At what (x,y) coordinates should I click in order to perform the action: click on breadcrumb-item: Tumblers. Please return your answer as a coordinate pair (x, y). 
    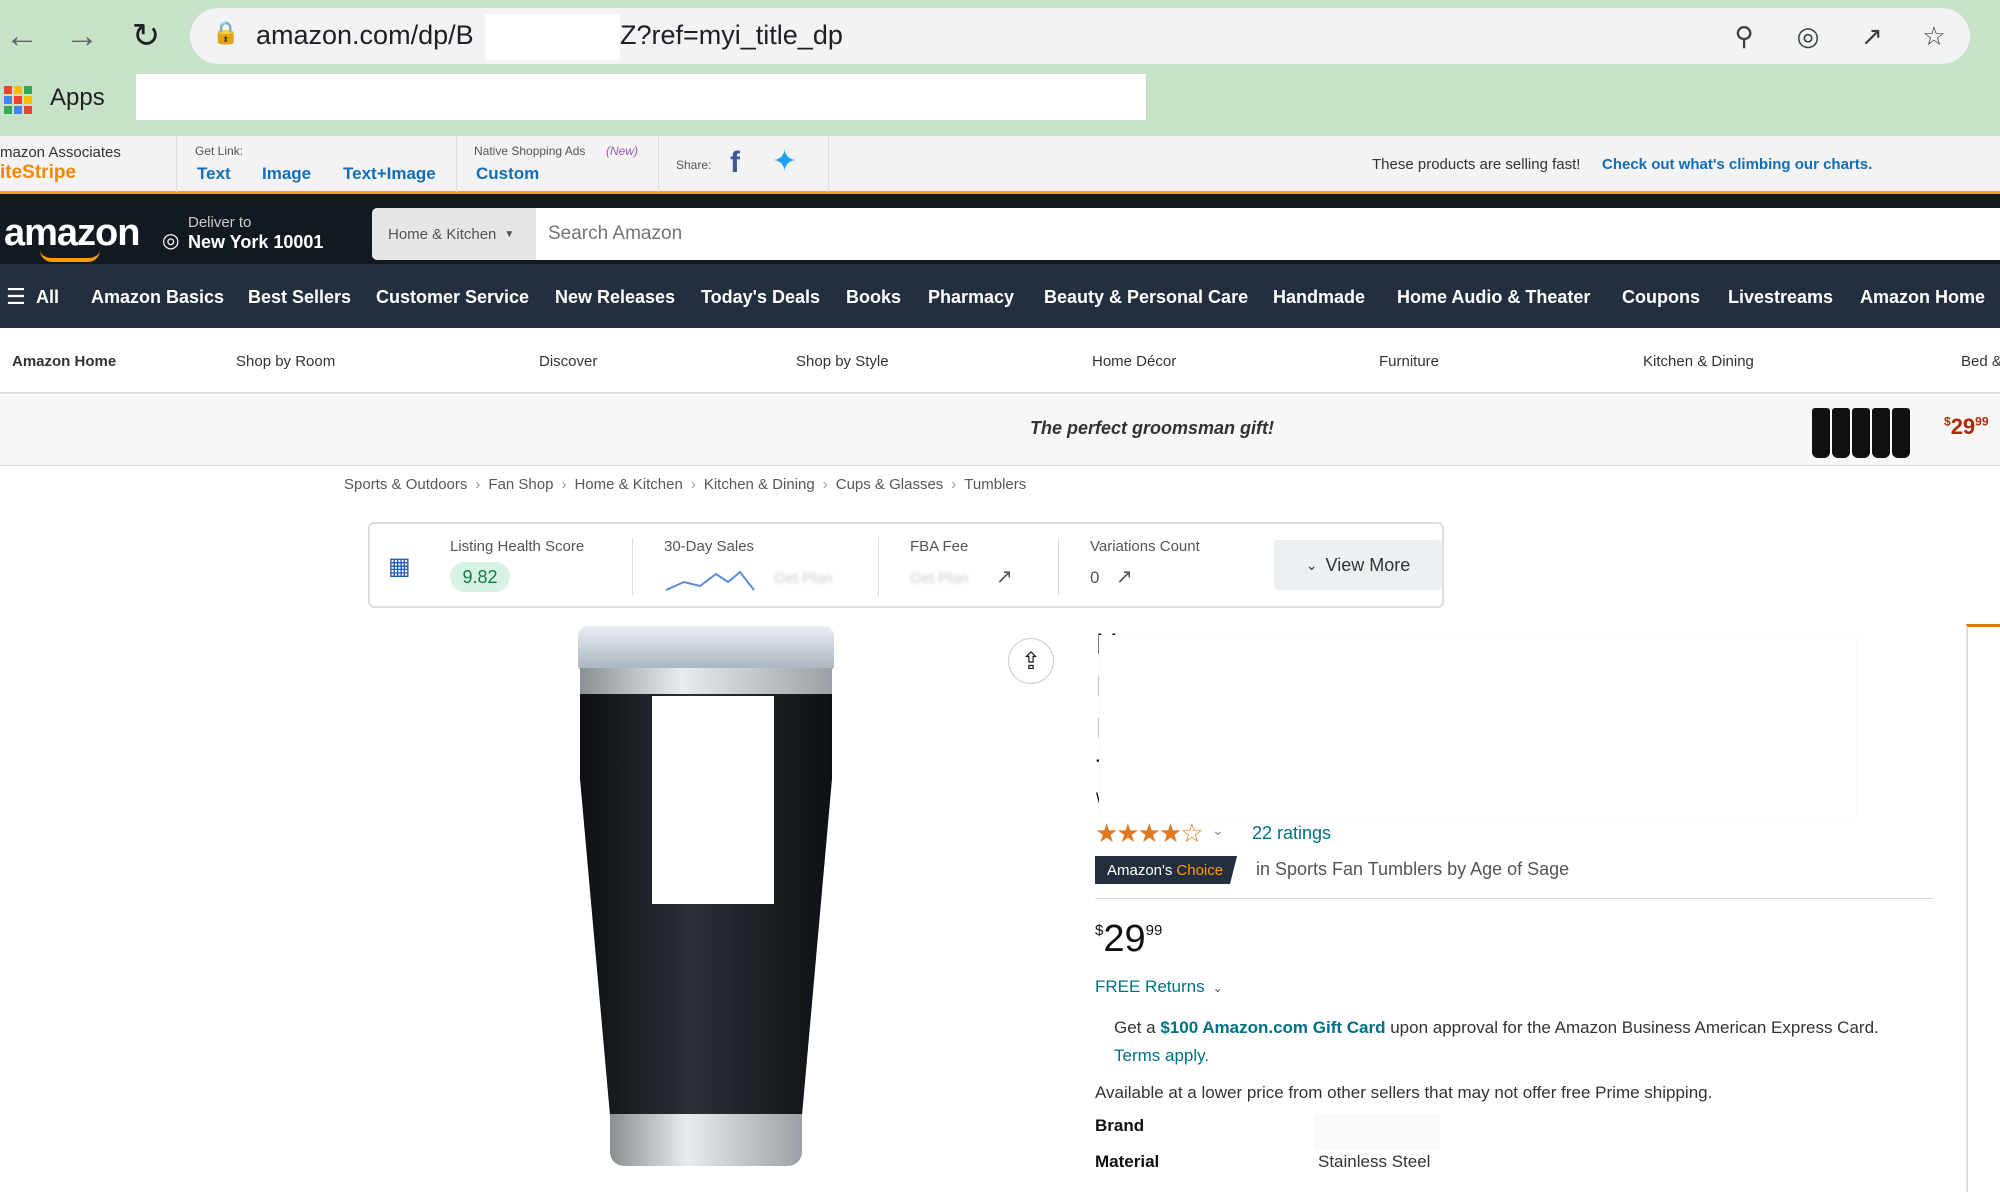
    Looking at the image, I should click on (995, 484).